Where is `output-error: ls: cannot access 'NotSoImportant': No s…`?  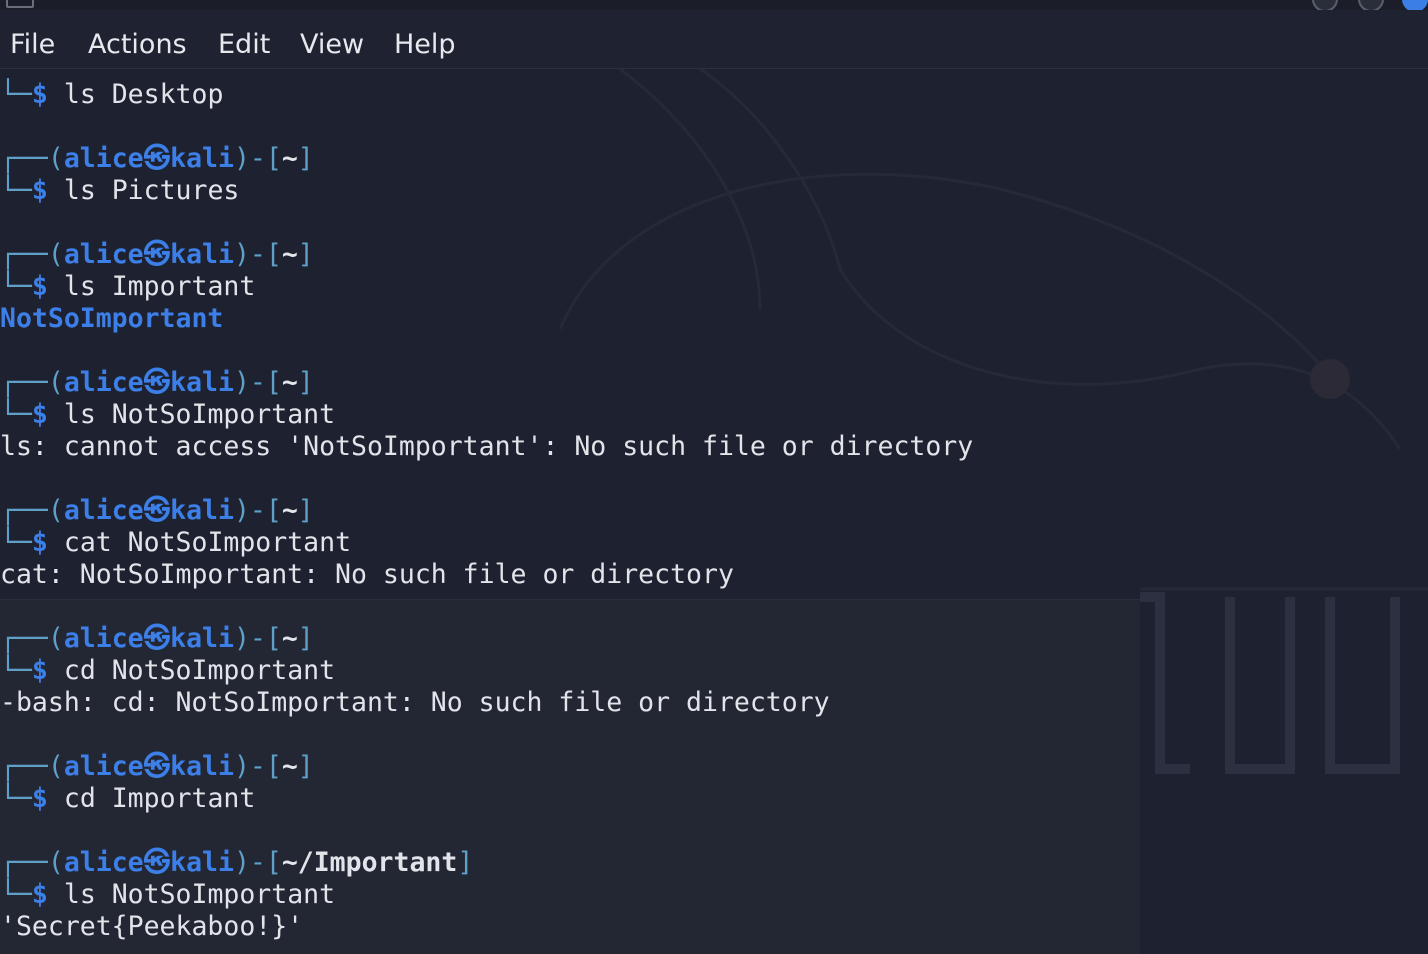 output-error: ls: cannot access 'NotSoImportant': No s… is located at coordinates (487, 446).